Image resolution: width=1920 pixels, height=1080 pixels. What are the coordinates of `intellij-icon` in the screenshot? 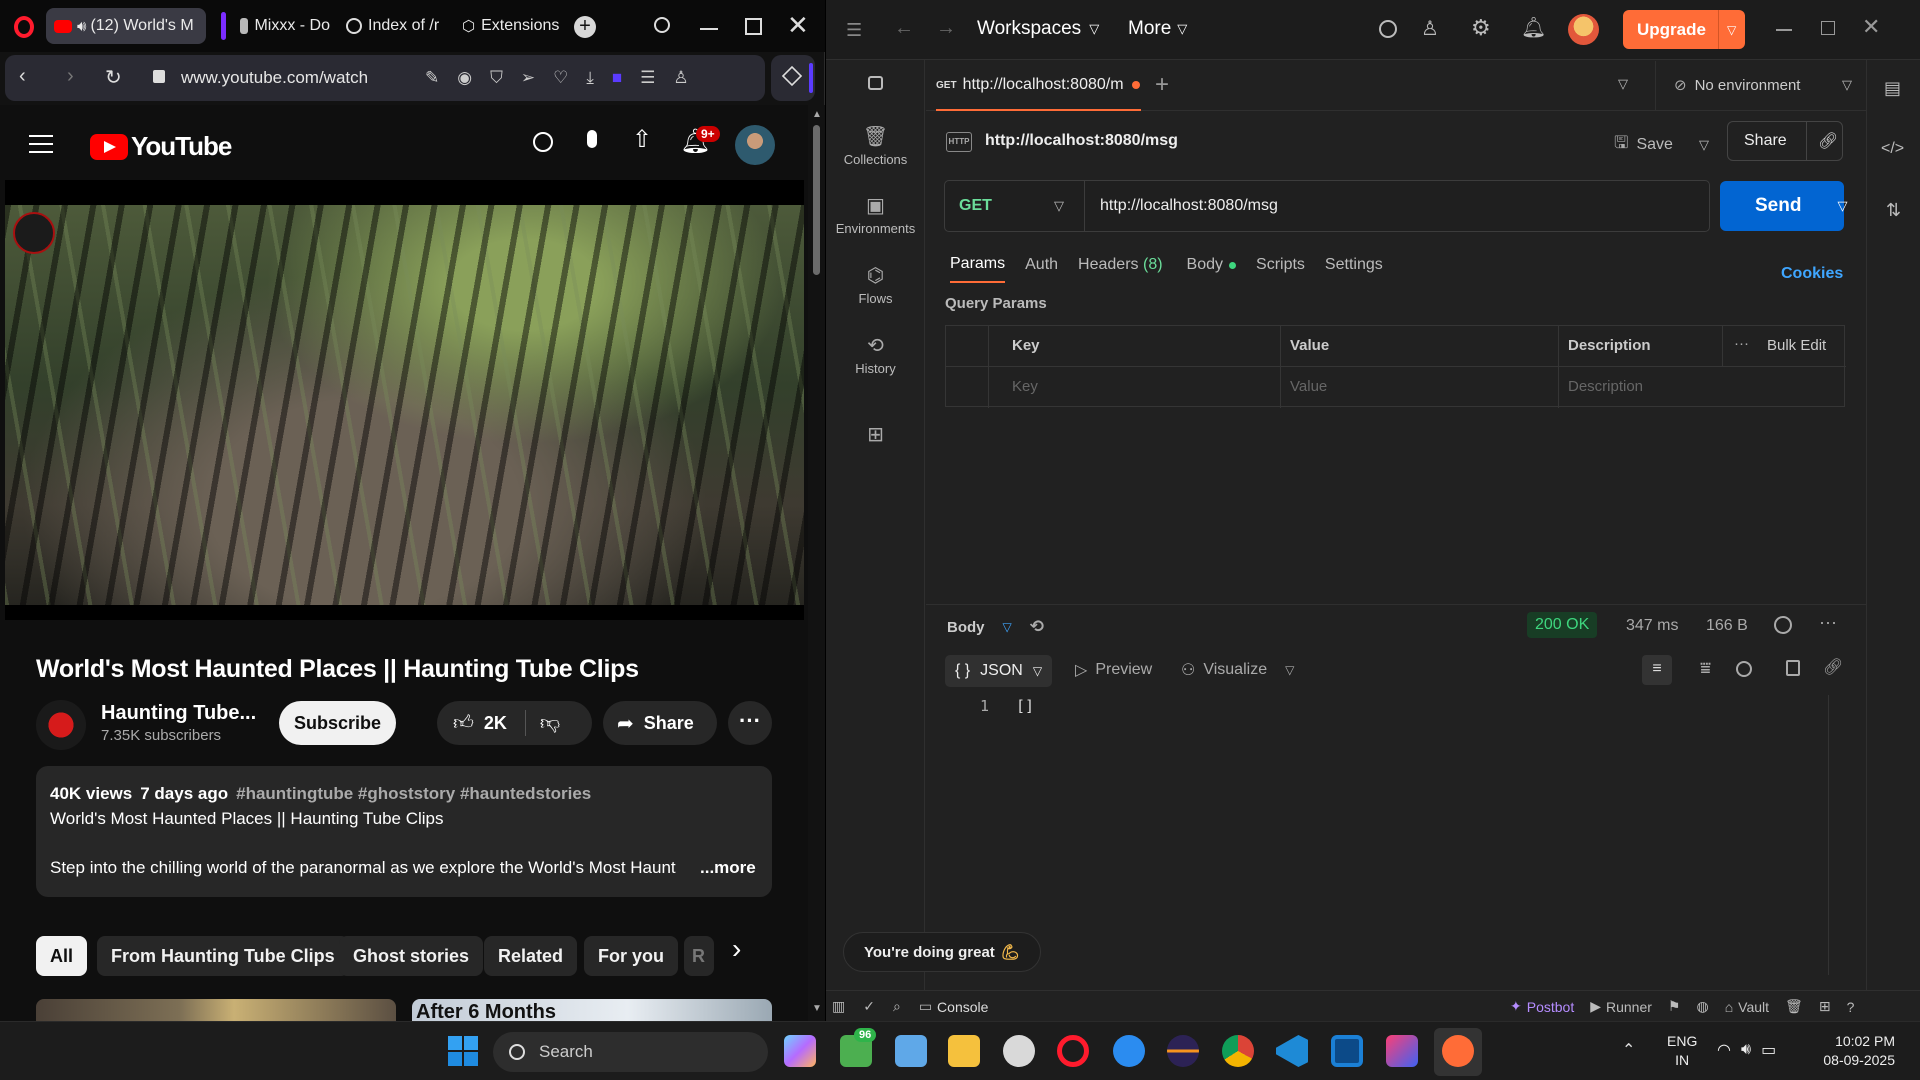 It's located at (1402, 1051).